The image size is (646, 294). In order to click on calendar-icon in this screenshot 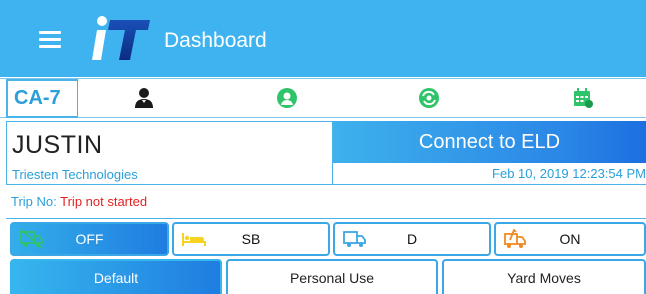, I will do `click(583, 98)`.